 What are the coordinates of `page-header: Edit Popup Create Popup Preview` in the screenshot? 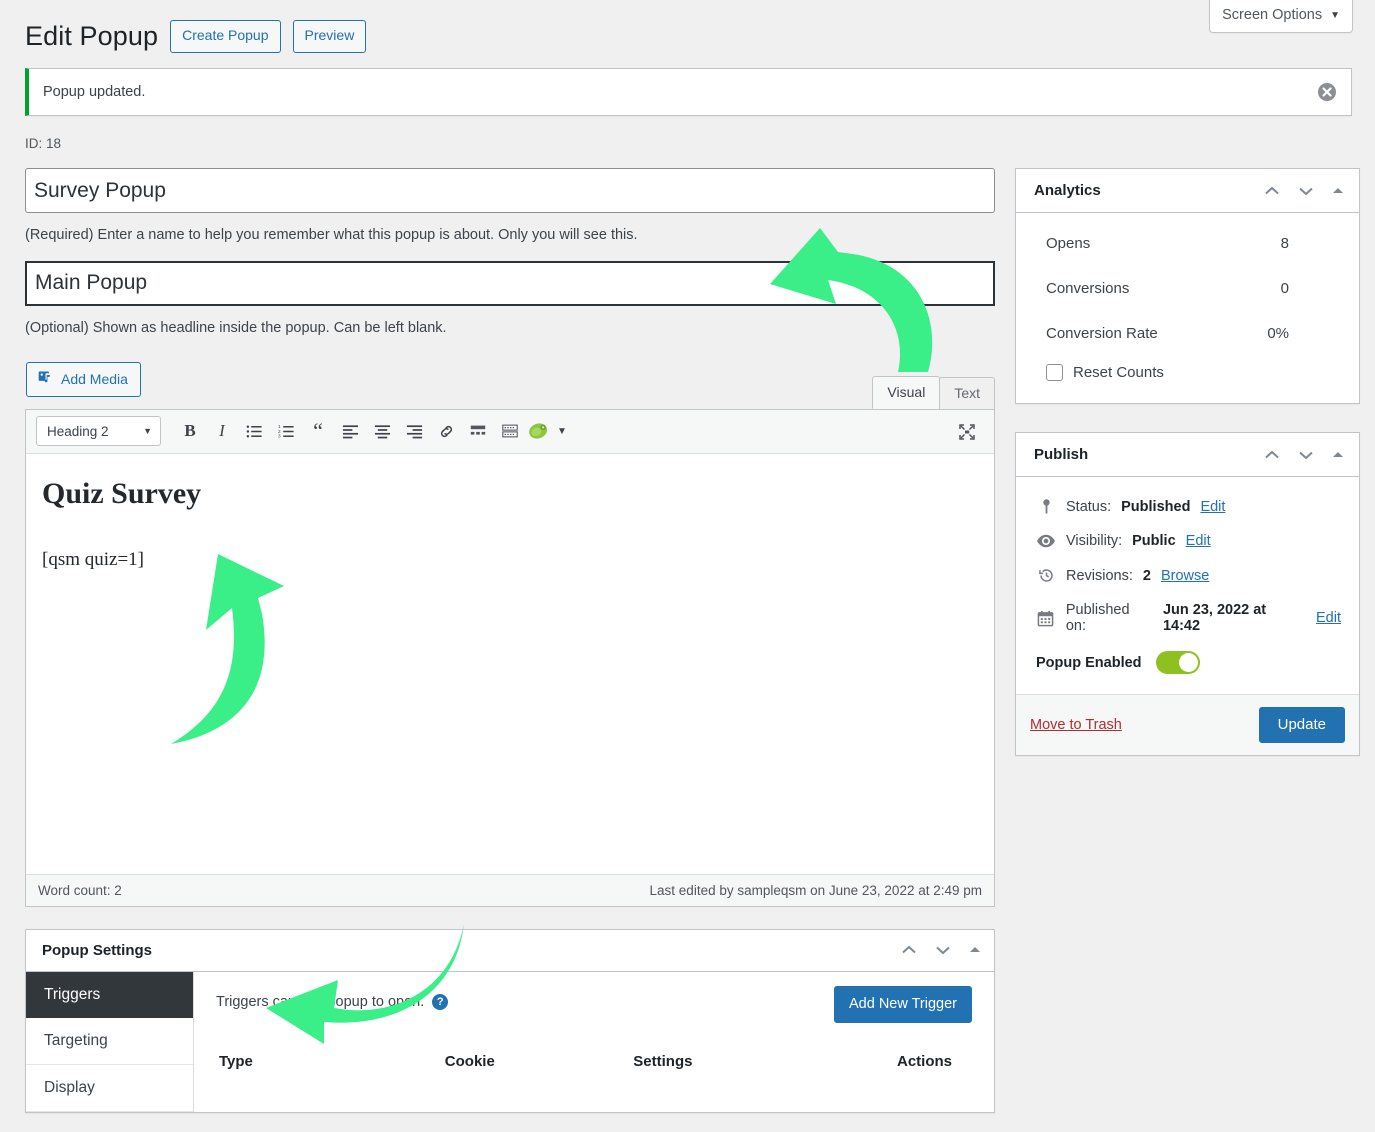 It's located at (196, 36).